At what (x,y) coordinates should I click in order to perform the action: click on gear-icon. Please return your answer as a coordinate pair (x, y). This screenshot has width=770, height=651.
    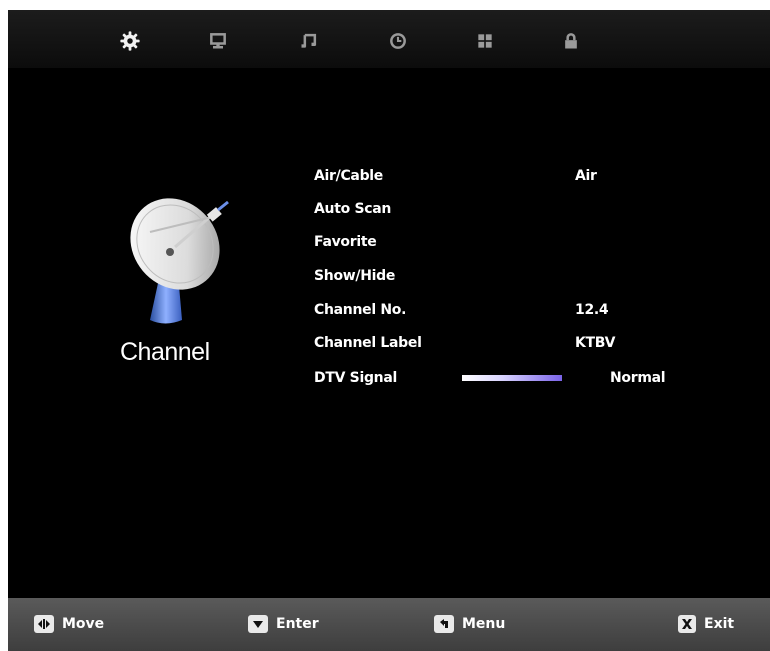
    Looking at the image, I should click on (130, 41).